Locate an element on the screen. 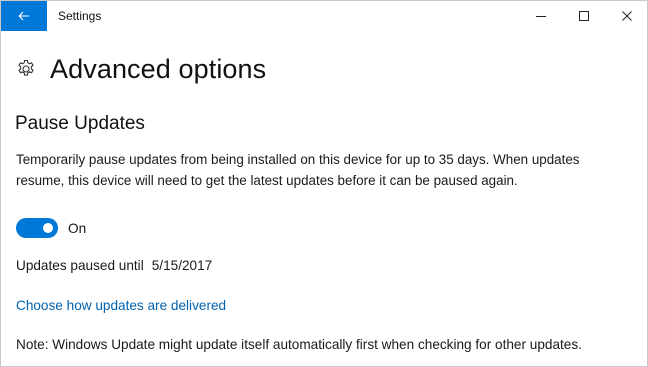 This screenshot has width=648, height=367. page-title: Advanced options is located at coordinates (158, 69).